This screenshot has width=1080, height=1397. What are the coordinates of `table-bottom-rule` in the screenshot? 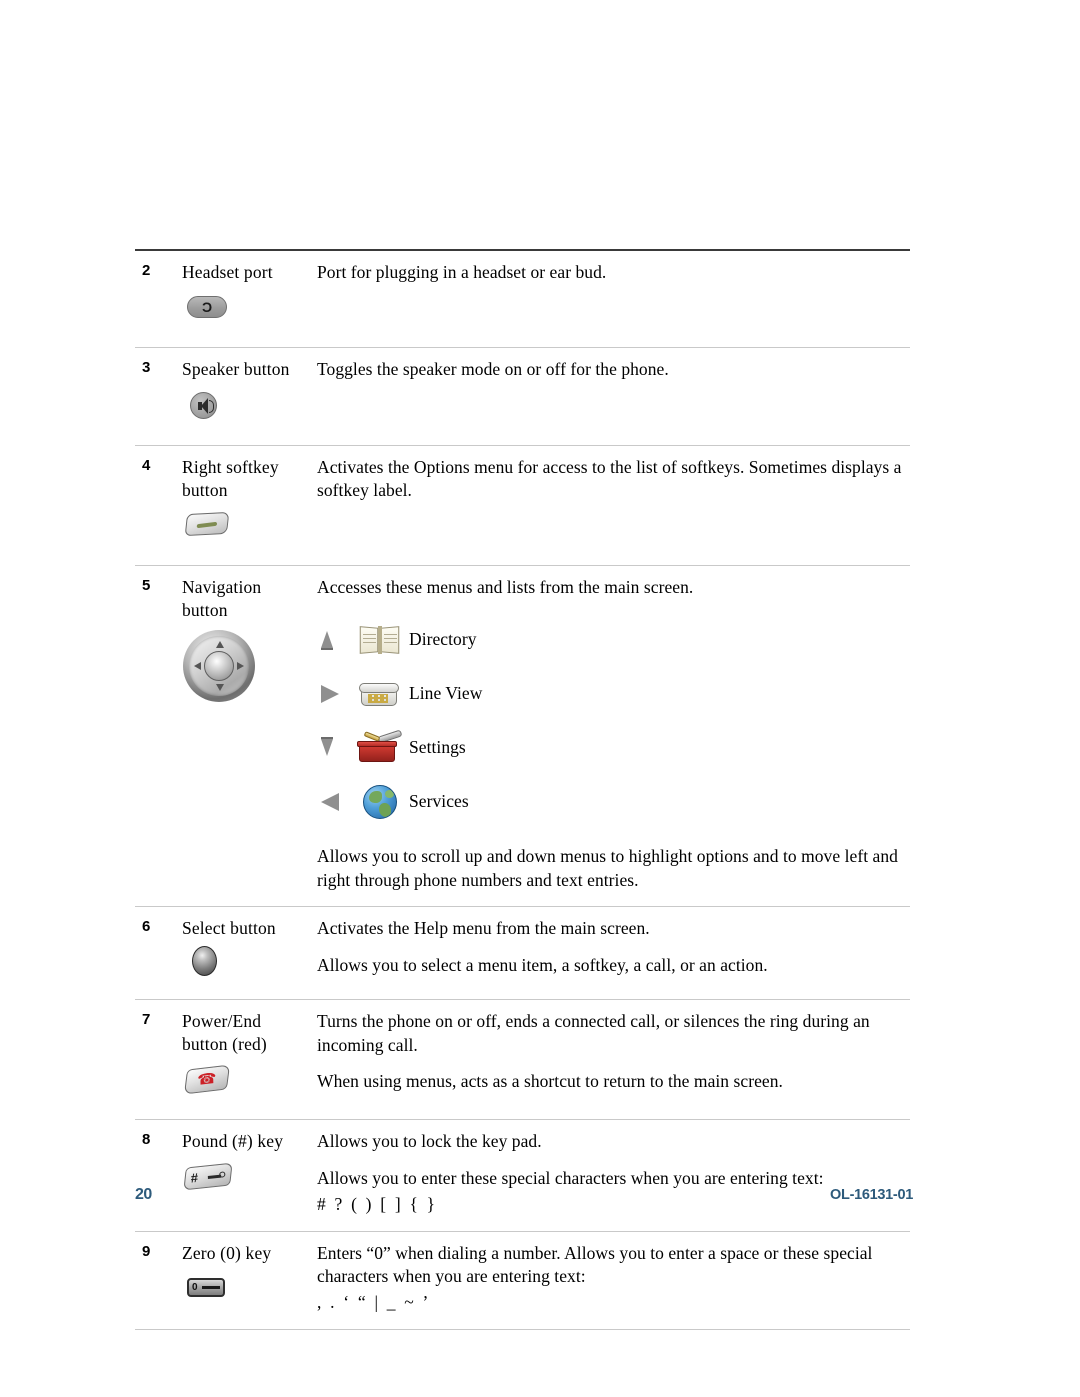 It's located at (522, 1335).